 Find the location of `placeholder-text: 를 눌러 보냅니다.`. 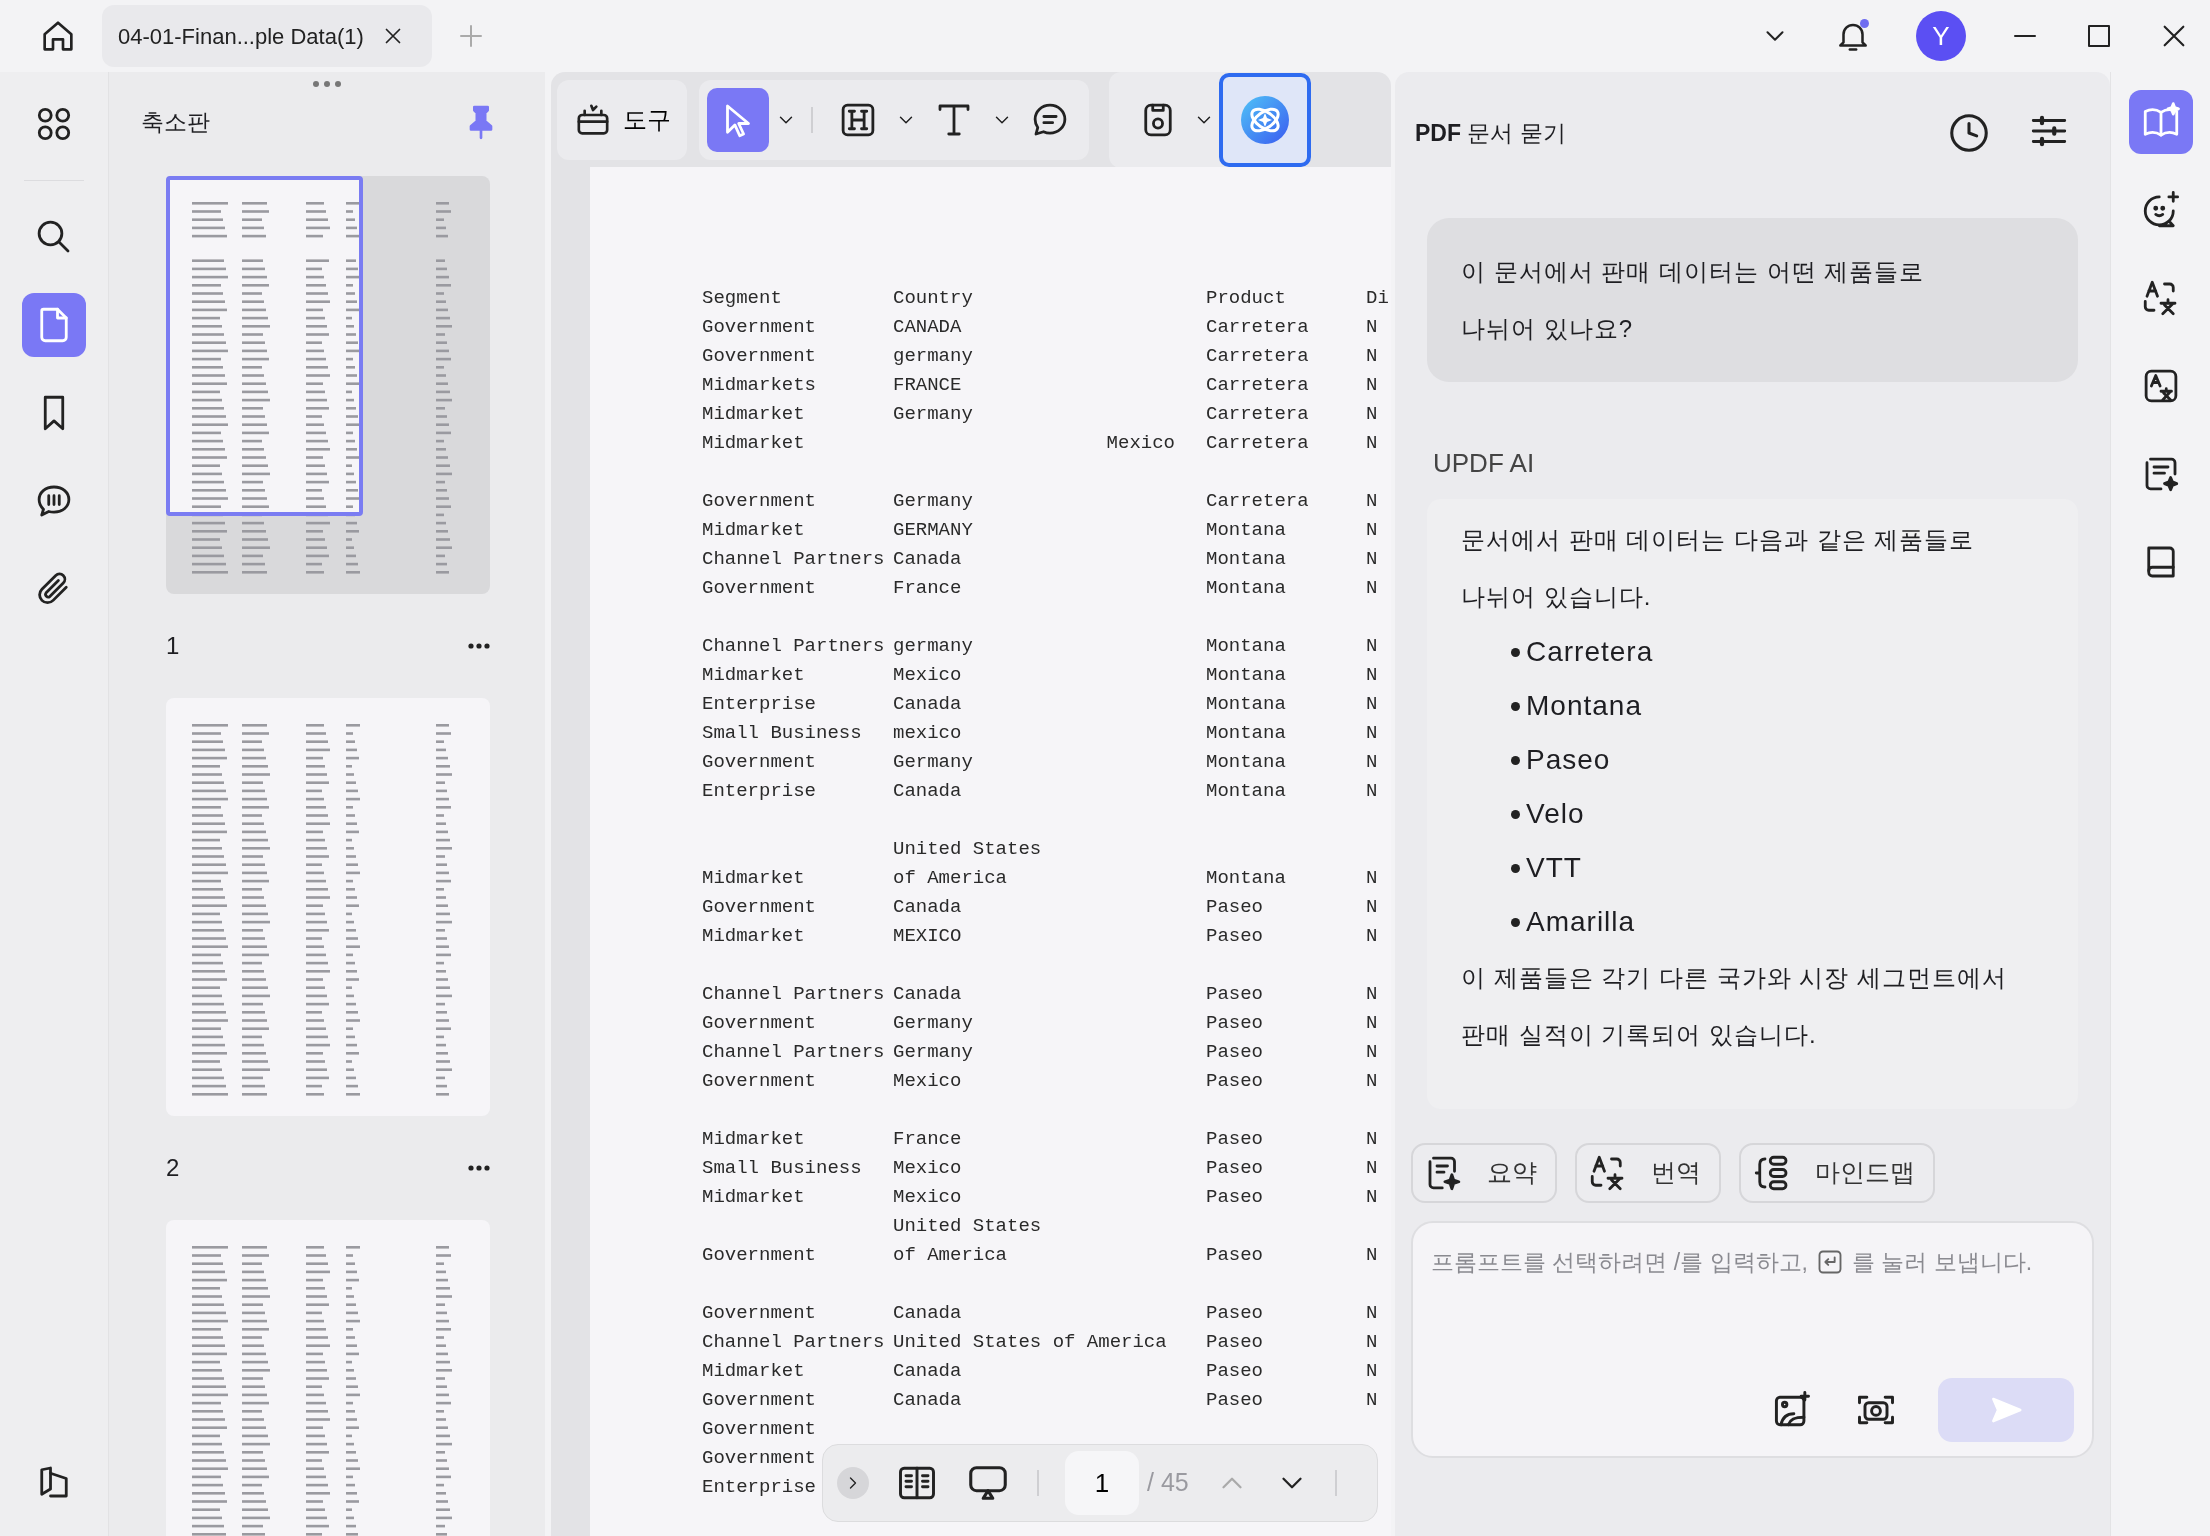

placeholder-text: 를 눌러 보냅니다. is located at coordinates (1942, 1262).